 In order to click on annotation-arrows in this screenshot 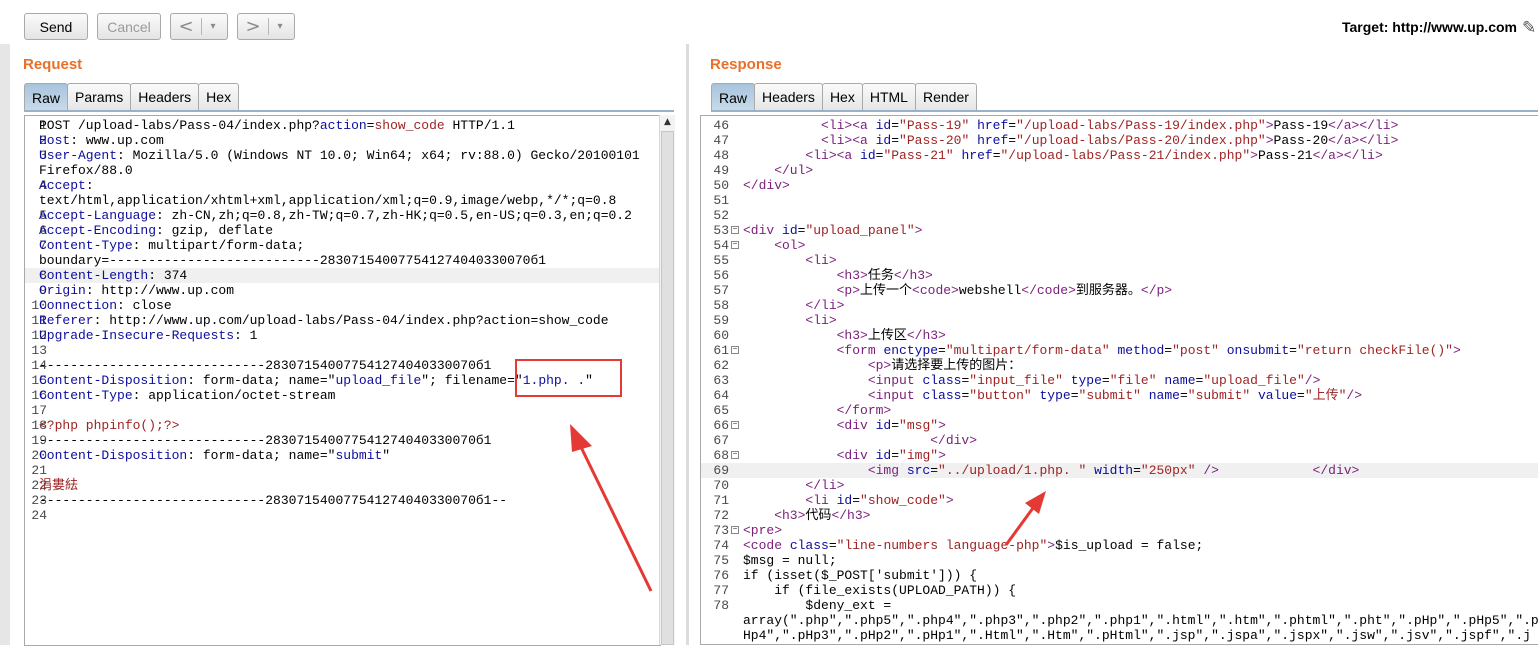, I will do `click(808, 508)`.